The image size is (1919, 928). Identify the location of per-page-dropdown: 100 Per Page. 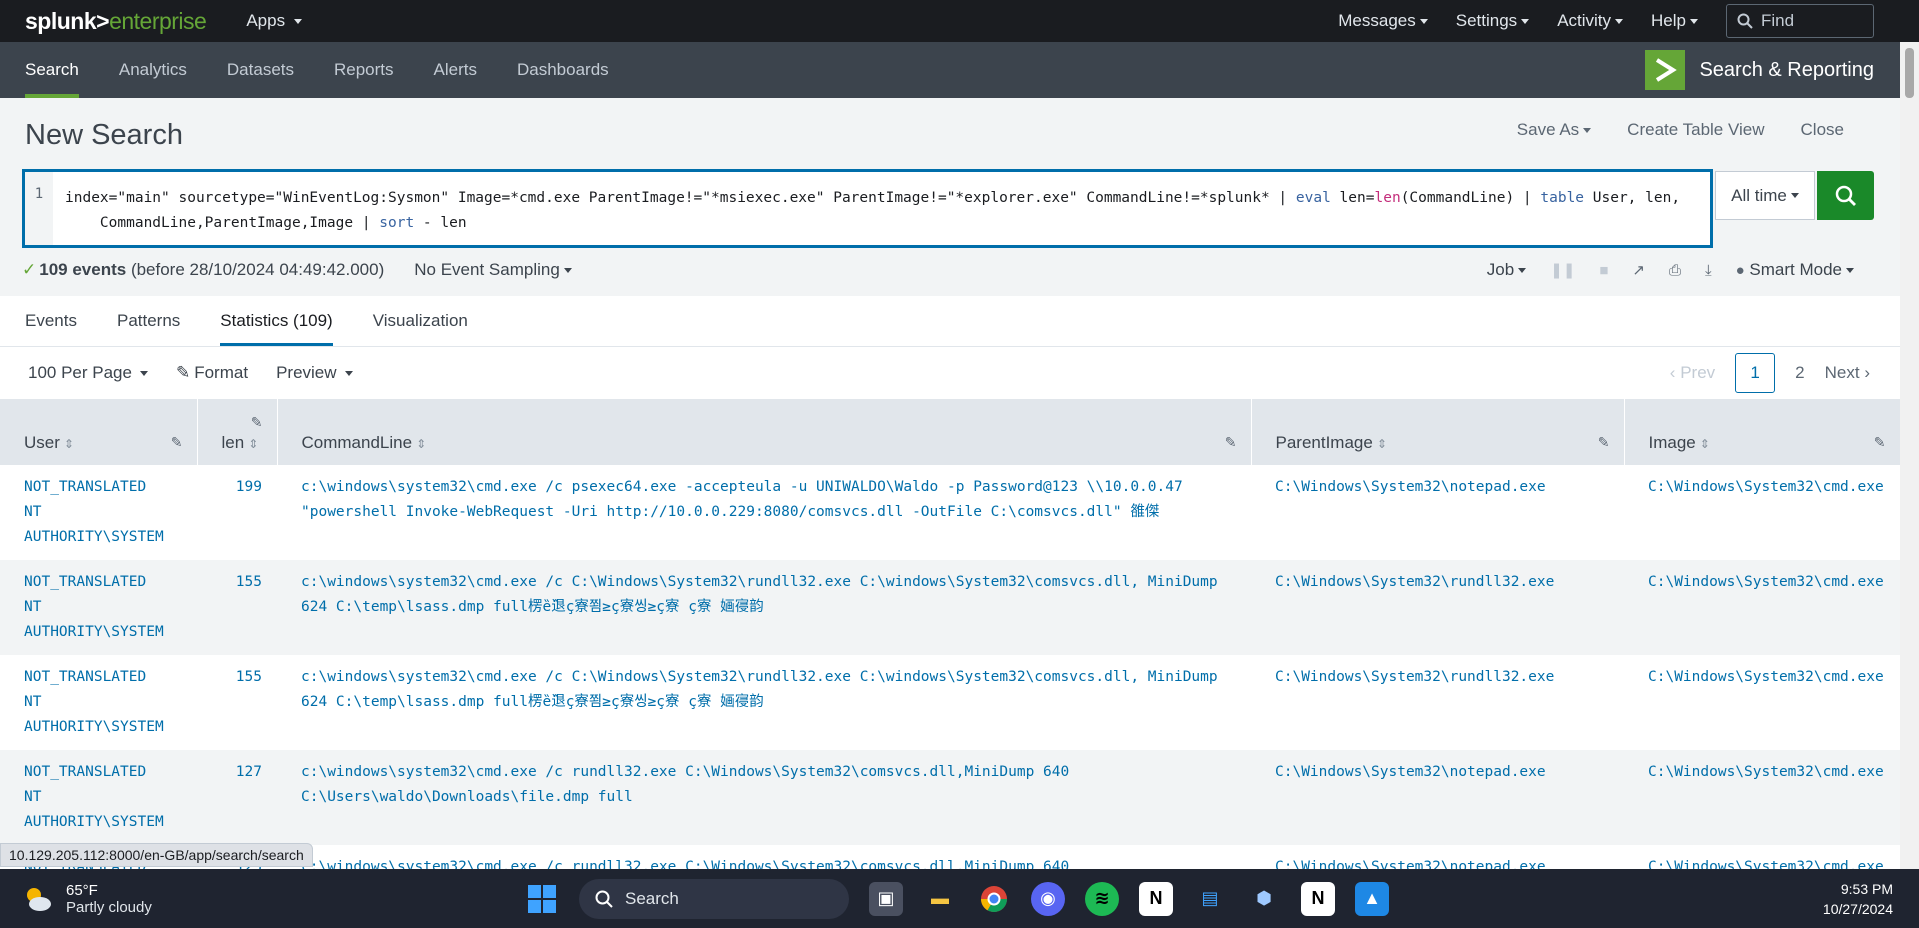
(88, 373).